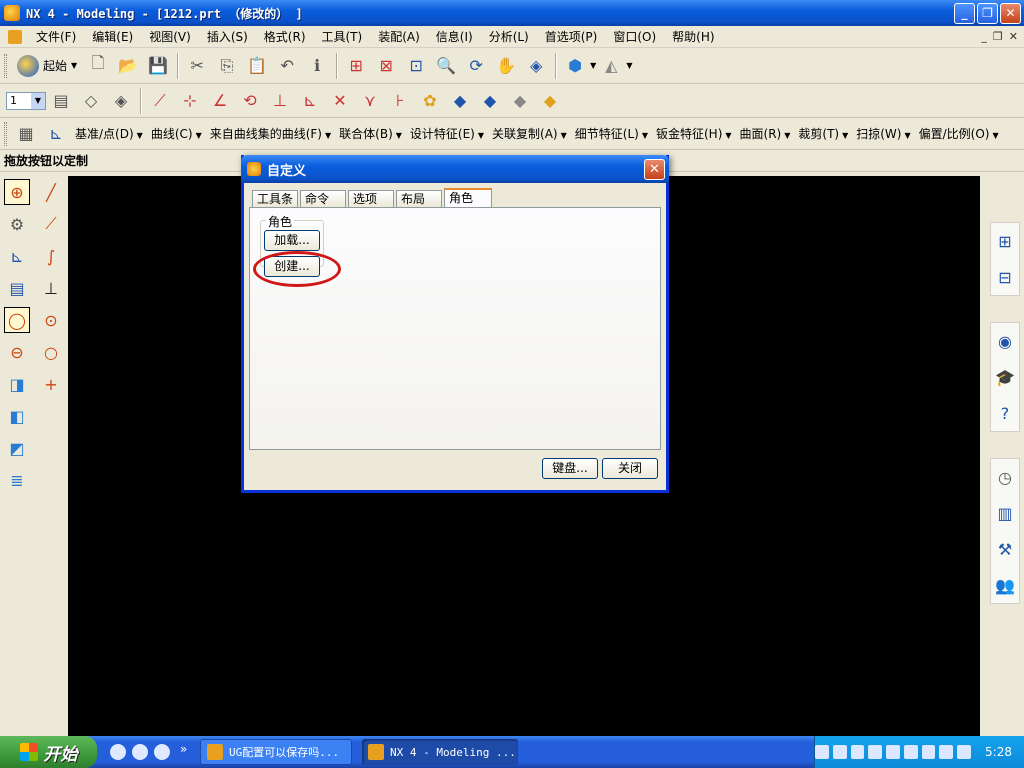  What do you see at coordinates (176, 133) in the screenshot?
I see `menu-curve: 曲线(C) ▼` at bounding box center [176, 133].